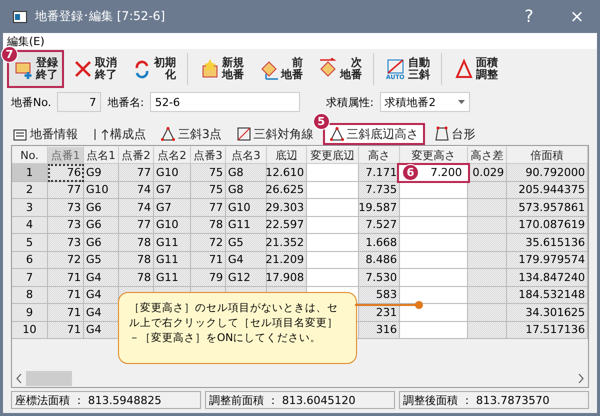  I want to click on close-button: ×, so click(577, 16).